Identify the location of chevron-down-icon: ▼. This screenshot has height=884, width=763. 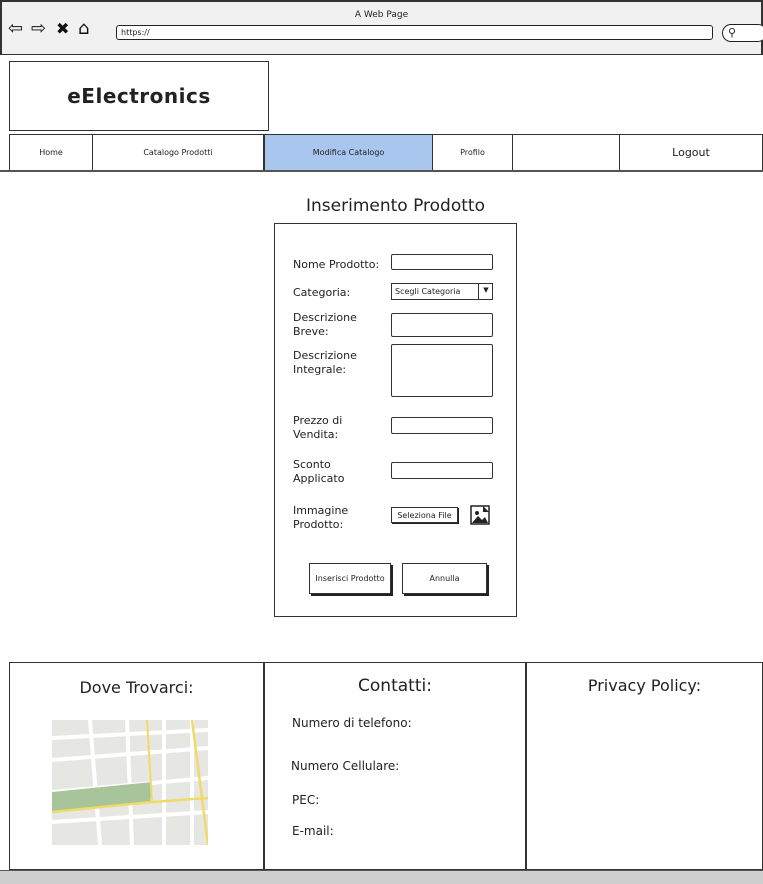
(485, 291).